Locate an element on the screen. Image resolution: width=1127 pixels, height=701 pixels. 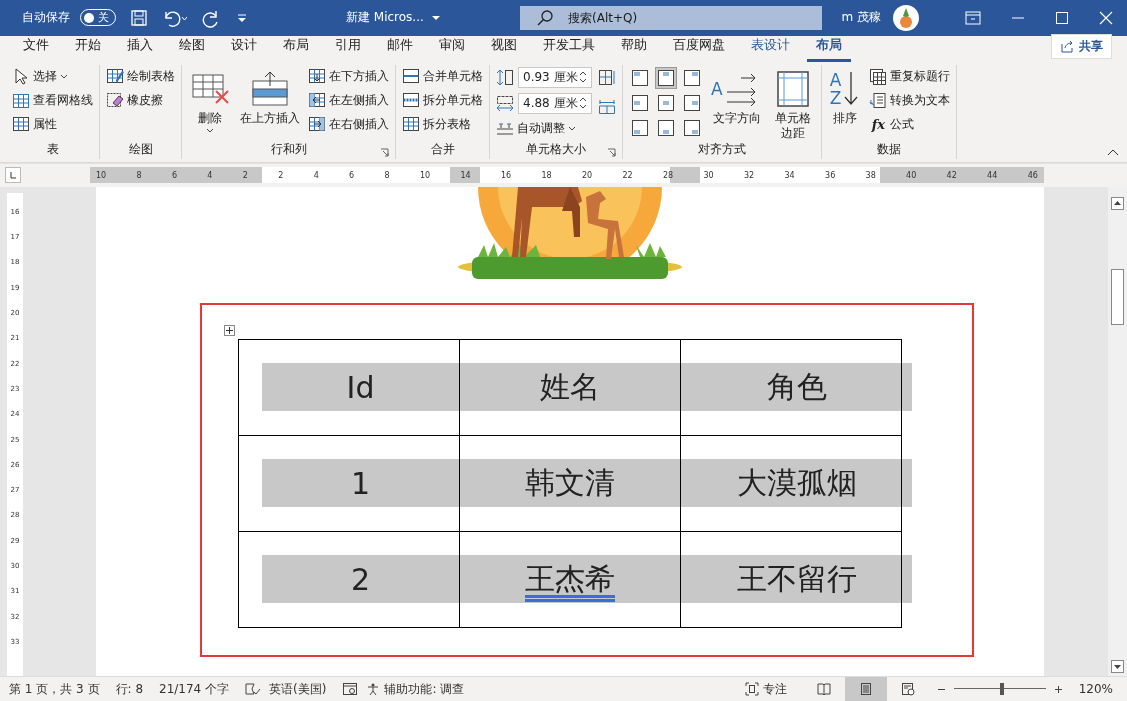
ribbon-tab: 帮助 is located at coordinates (634, 49).